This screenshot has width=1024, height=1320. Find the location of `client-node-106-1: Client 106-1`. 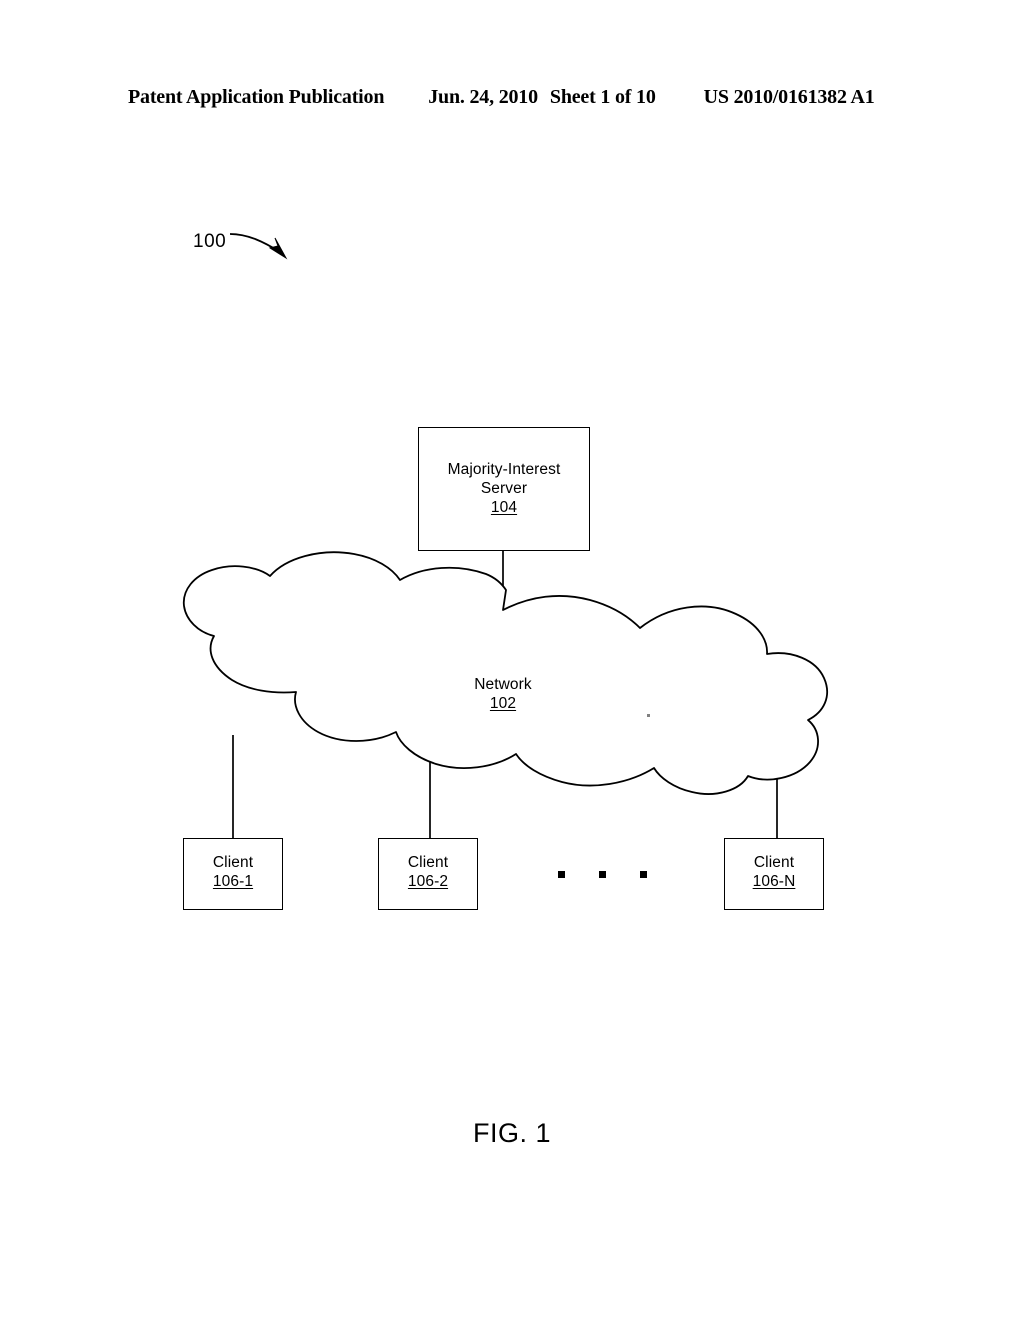

client-node-106-1: Client 106-1 is located at coordinates (233, 874).